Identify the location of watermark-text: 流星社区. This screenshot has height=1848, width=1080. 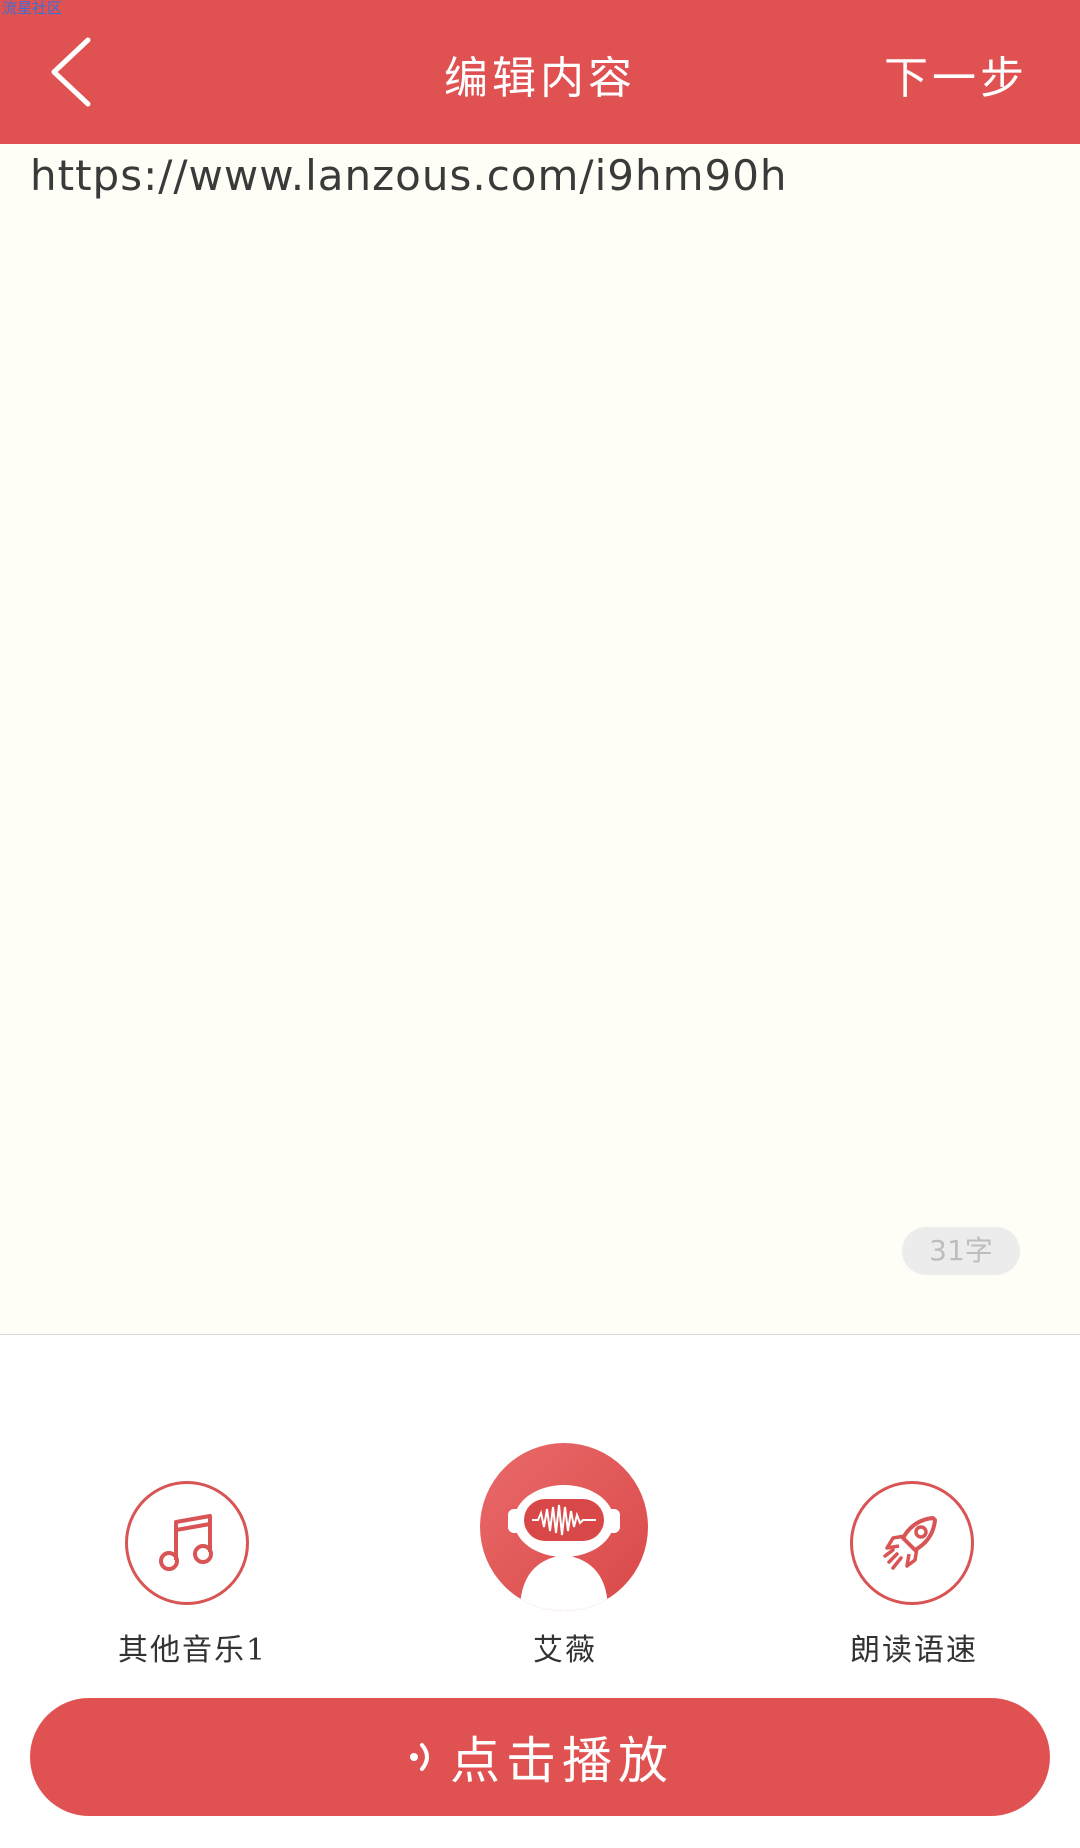
(32, 8).